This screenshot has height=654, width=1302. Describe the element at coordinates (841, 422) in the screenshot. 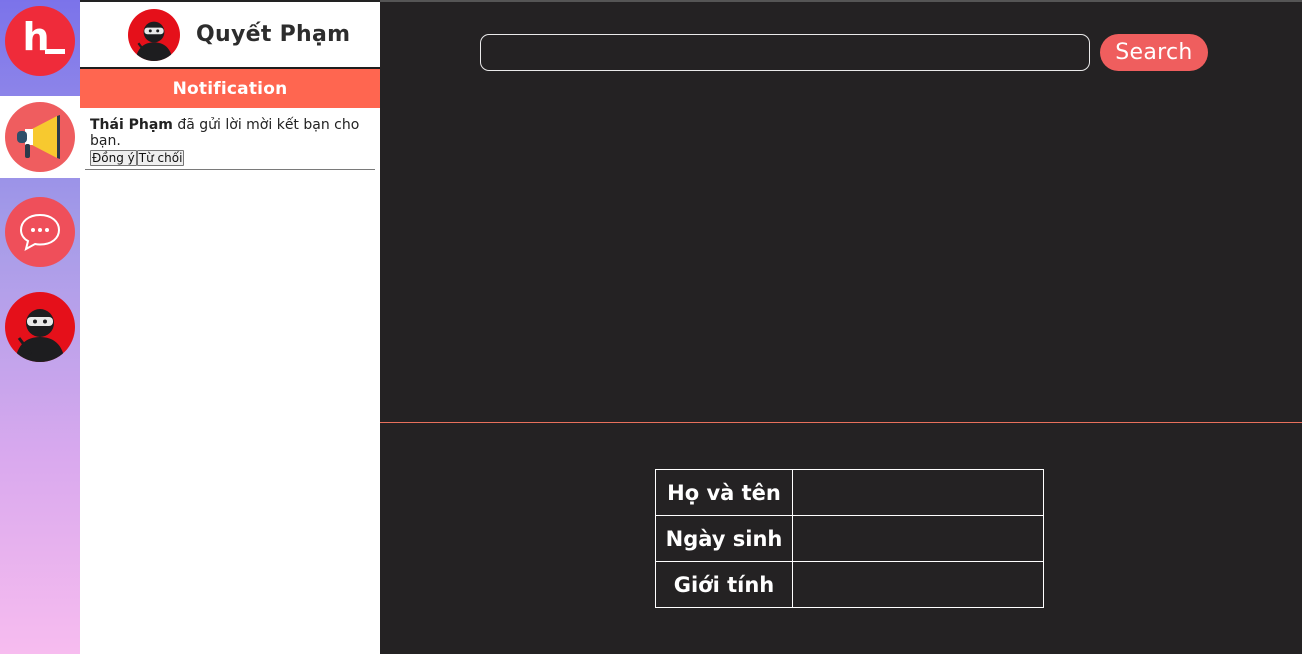

I see `section-divider` at that location.